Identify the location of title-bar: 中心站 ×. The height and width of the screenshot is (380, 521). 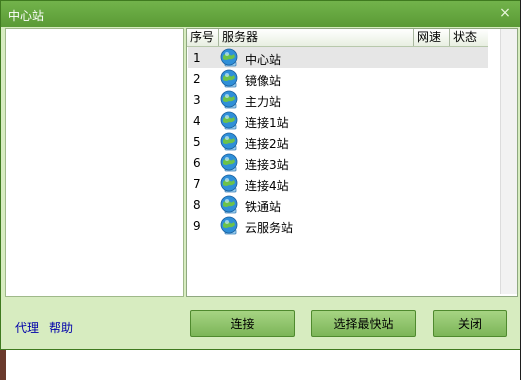
(260, 14).